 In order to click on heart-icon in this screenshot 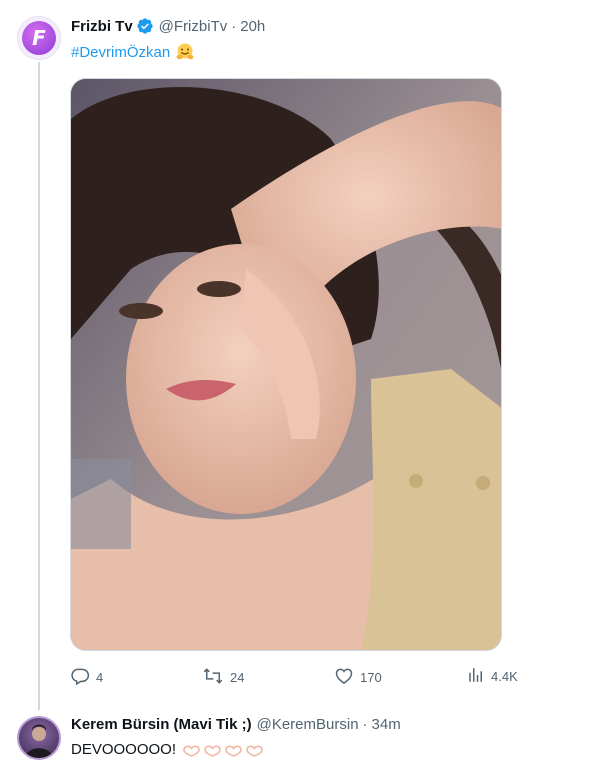, I will do `click(344, 677)`.